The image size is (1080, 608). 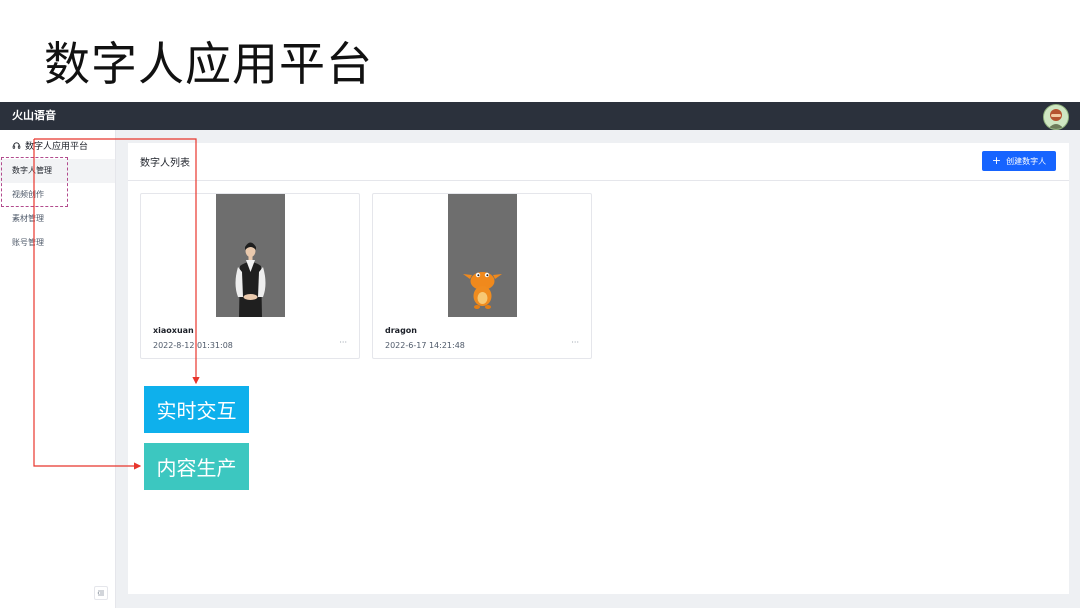 I want to click on card-name: xiaoxuan, so click(x=173, y=330).